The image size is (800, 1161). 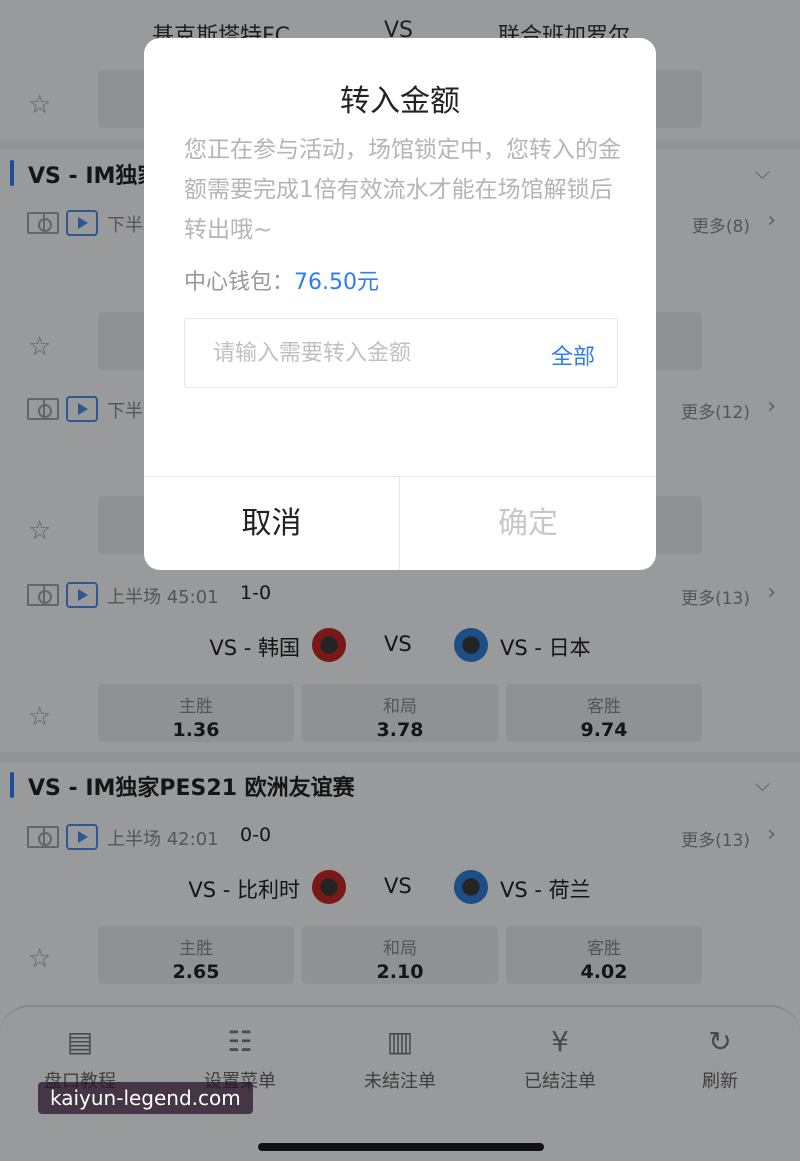 I want to click on all-amount-button: 全部, so click(x=573, y=355).